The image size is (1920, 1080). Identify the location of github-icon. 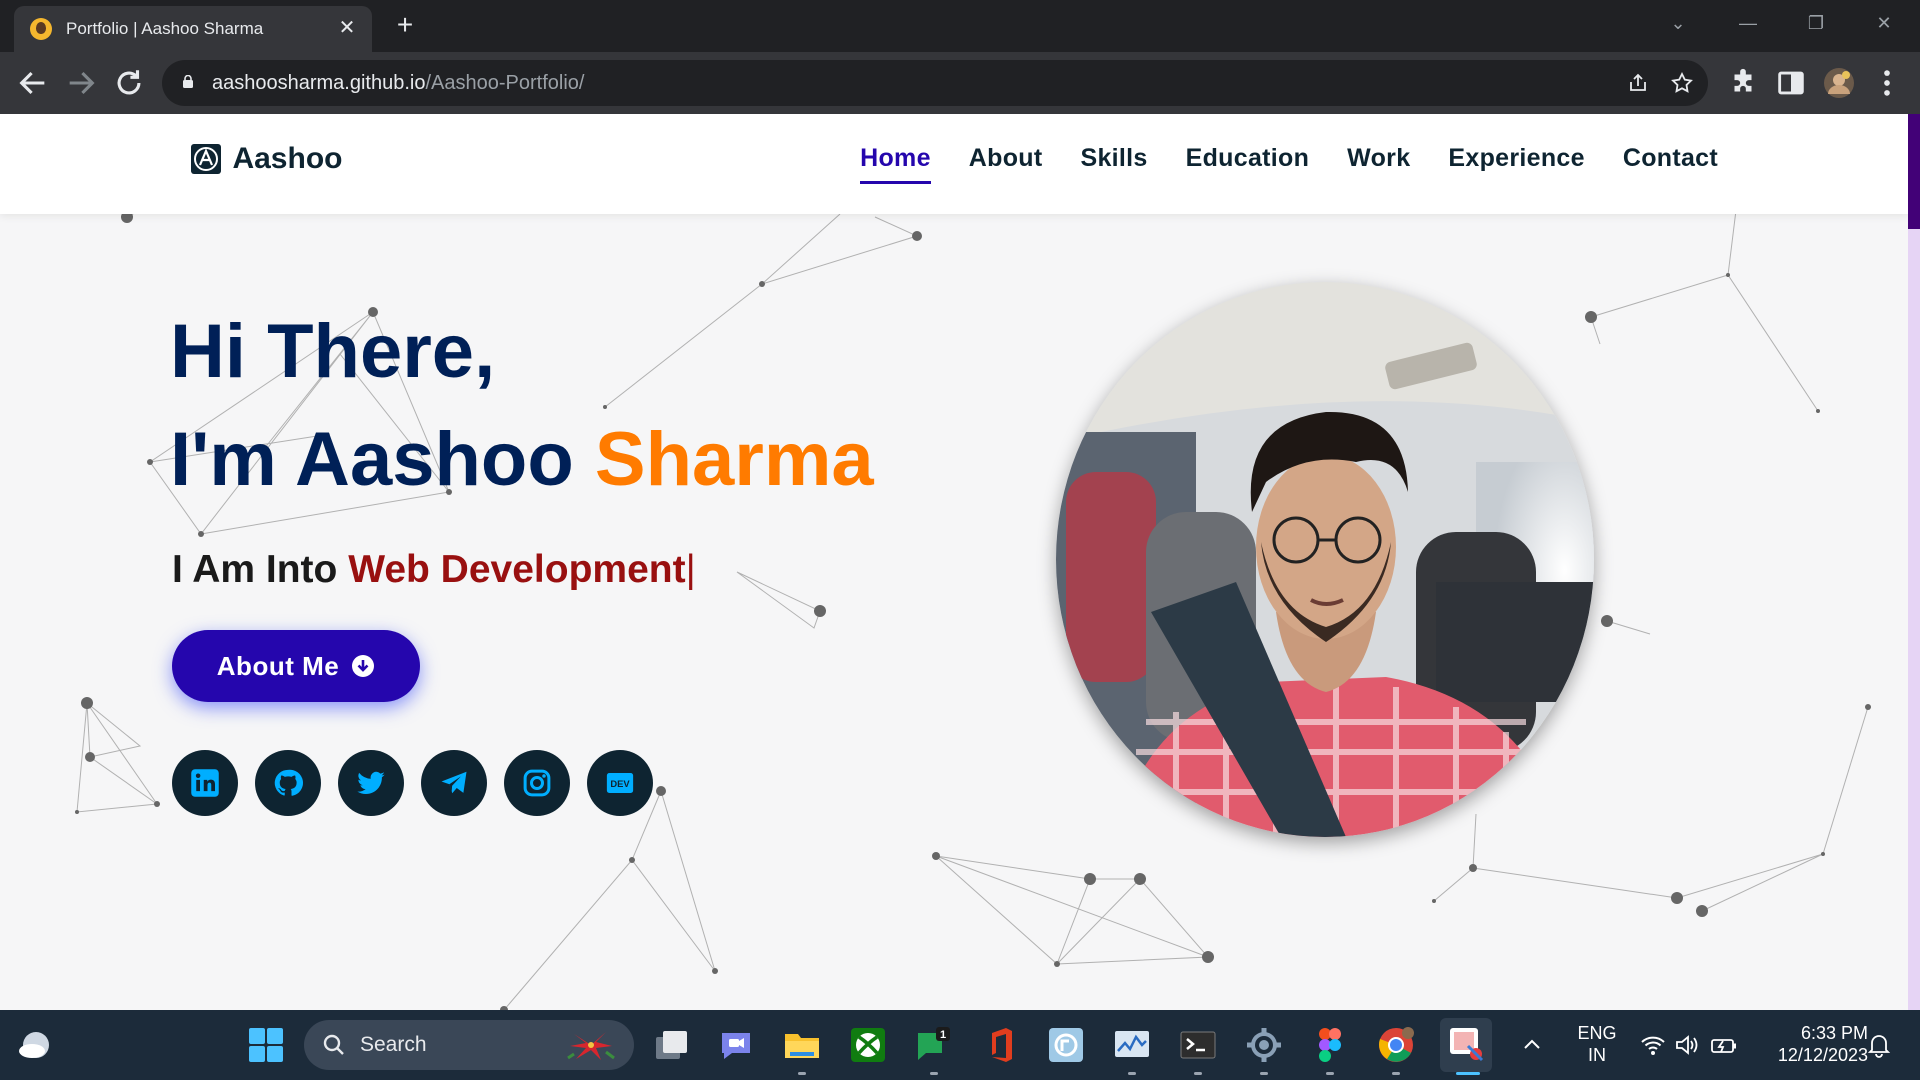
(288, 782).